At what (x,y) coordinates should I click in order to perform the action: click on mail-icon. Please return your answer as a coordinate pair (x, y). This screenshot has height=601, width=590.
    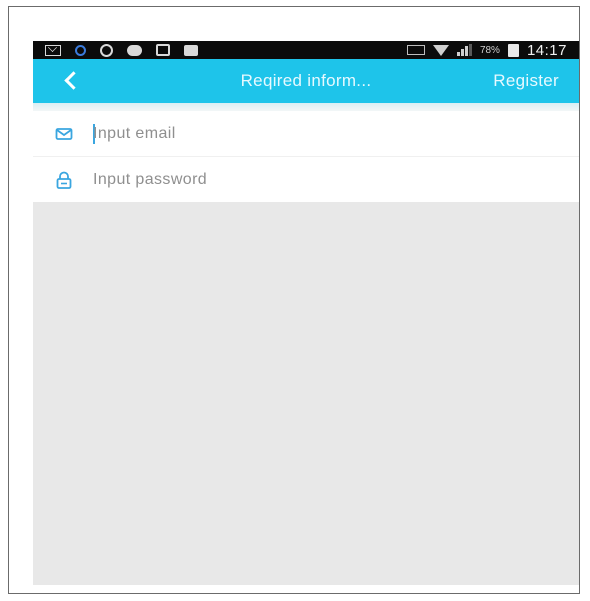
    Looking at the image, I should click on (53, 50).